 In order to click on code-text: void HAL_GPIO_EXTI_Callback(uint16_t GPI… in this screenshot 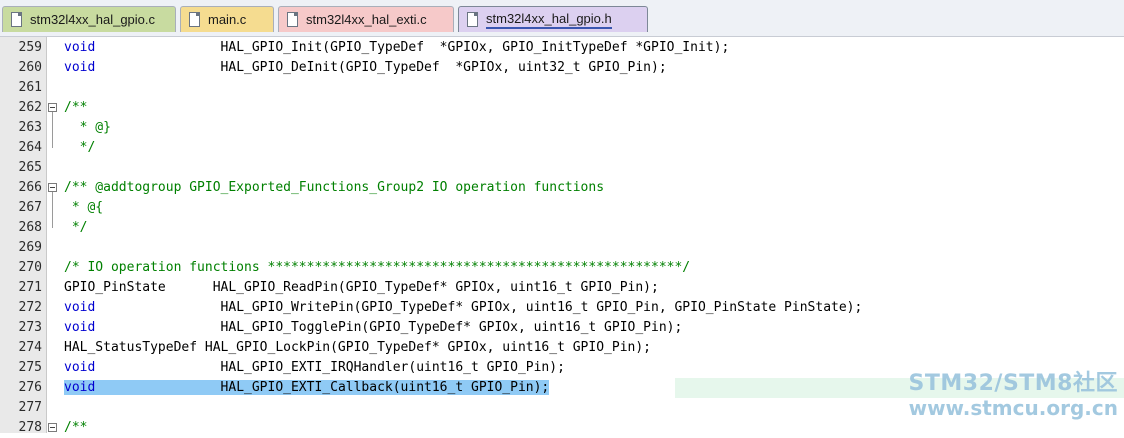, I will do `click(307, 388)`.